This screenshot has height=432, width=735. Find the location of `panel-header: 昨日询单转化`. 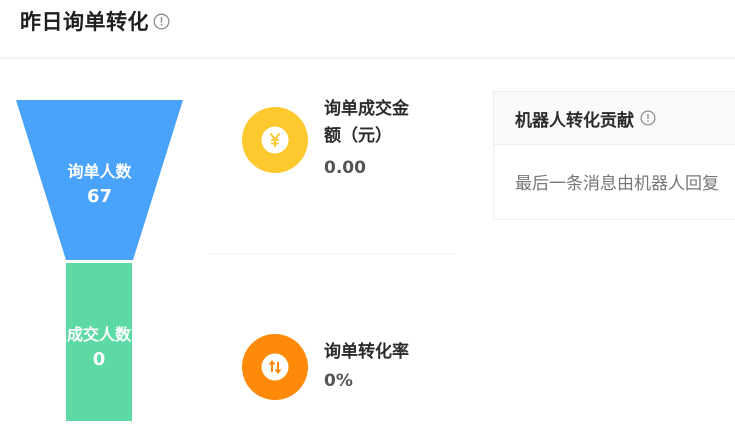

panel-header: 昨日询单转化 is located at coordinates (95, 21).